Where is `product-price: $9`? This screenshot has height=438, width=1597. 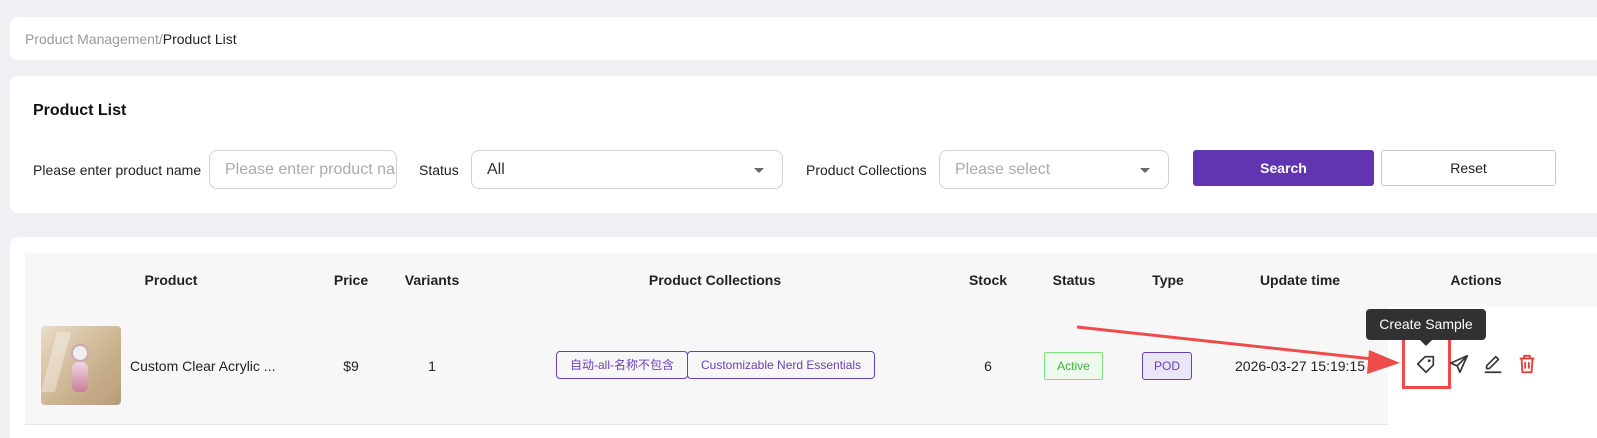 product-price: $9 is located at coordinates (351, 366).